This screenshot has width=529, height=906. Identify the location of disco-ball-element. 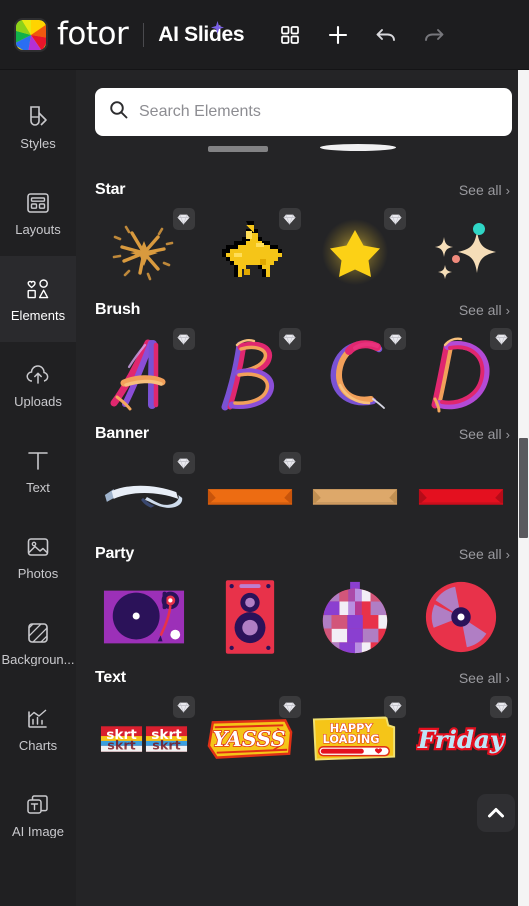
(356, 617).